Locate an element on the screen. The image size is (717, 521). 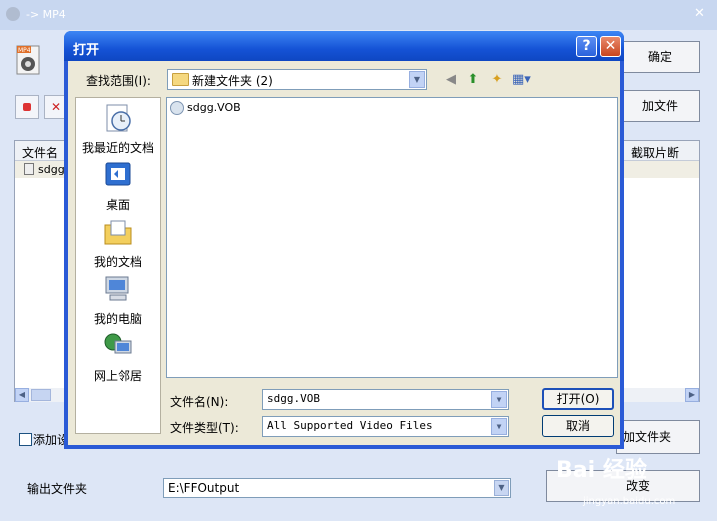
output-folder-value: E:\FFOutput is located at coordinates (204, 488).